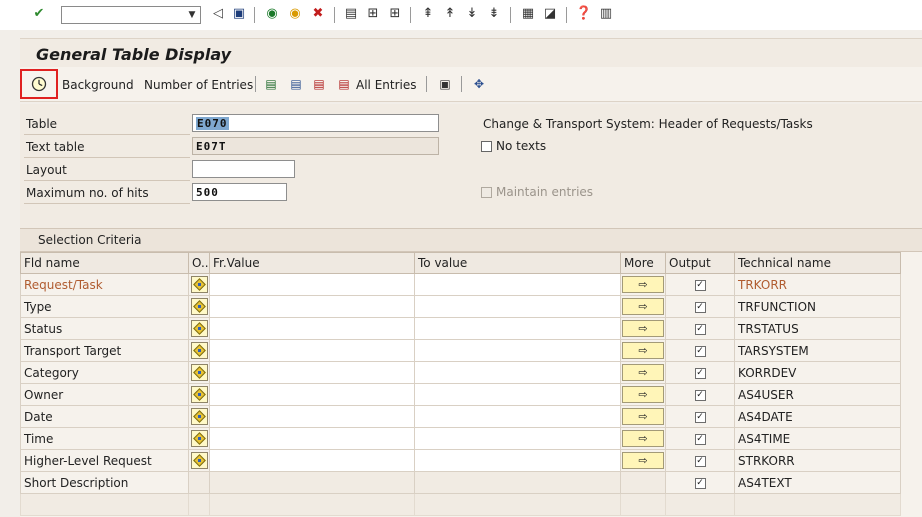 The height and width of the screenshot is (517, 922). Describe the element at coordinates (479, 84) in the screenshot. I see `navigation-arrows-icon: ✥` at that location.